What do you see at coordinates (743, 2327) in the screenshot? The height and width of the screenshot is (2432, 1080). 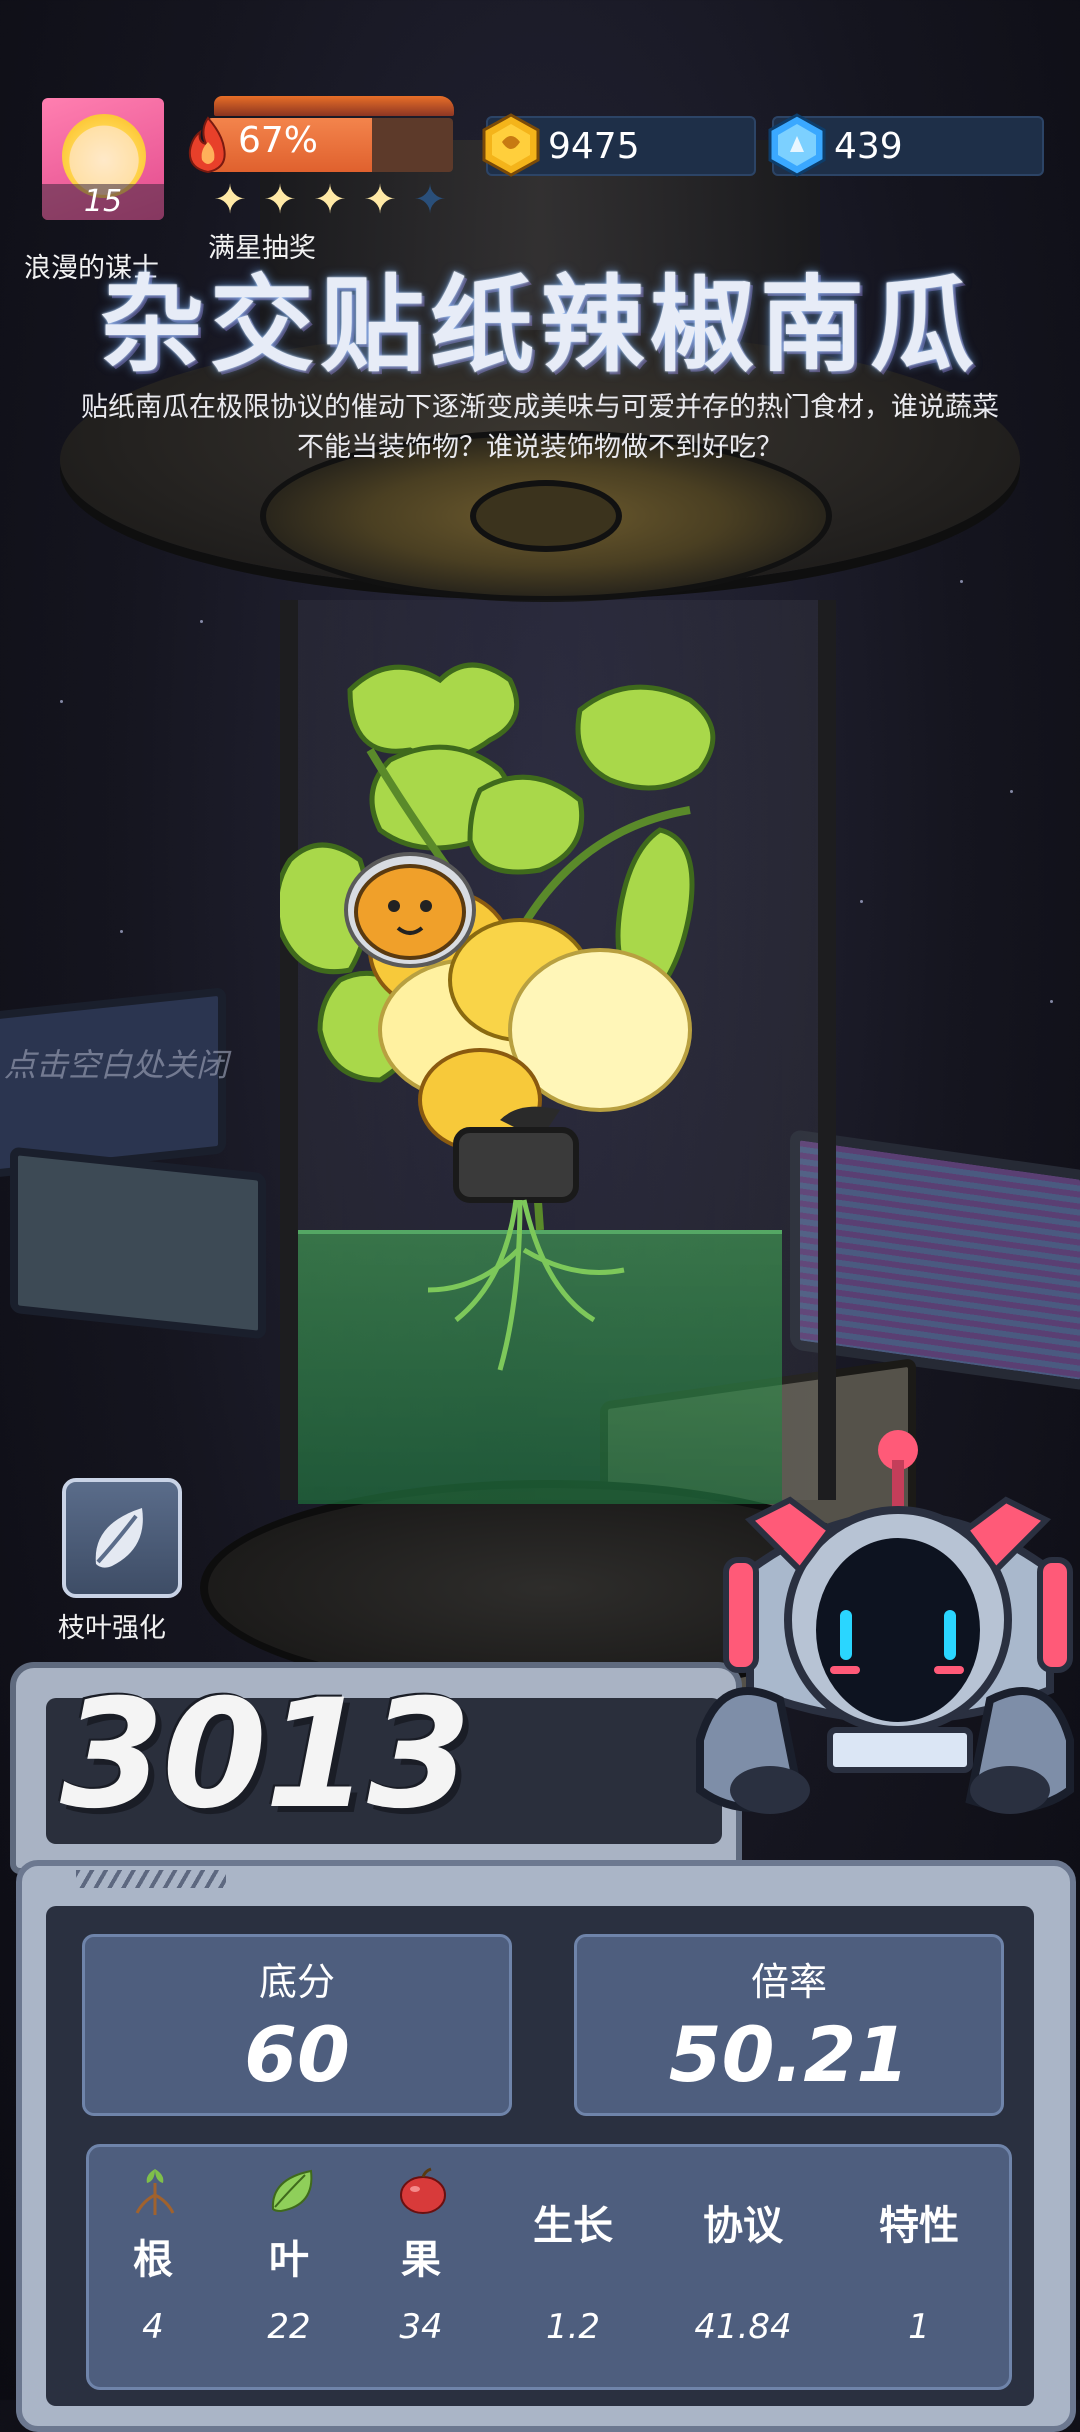 I see `attribute-value: 41.84` at bounding box center [743, 2327].